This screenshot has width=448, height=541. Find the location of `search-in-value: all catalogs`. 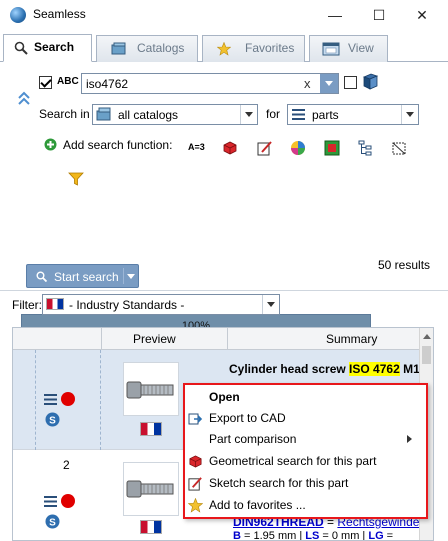

search-in-value: all catalogs is located at coordinates (148, 115).